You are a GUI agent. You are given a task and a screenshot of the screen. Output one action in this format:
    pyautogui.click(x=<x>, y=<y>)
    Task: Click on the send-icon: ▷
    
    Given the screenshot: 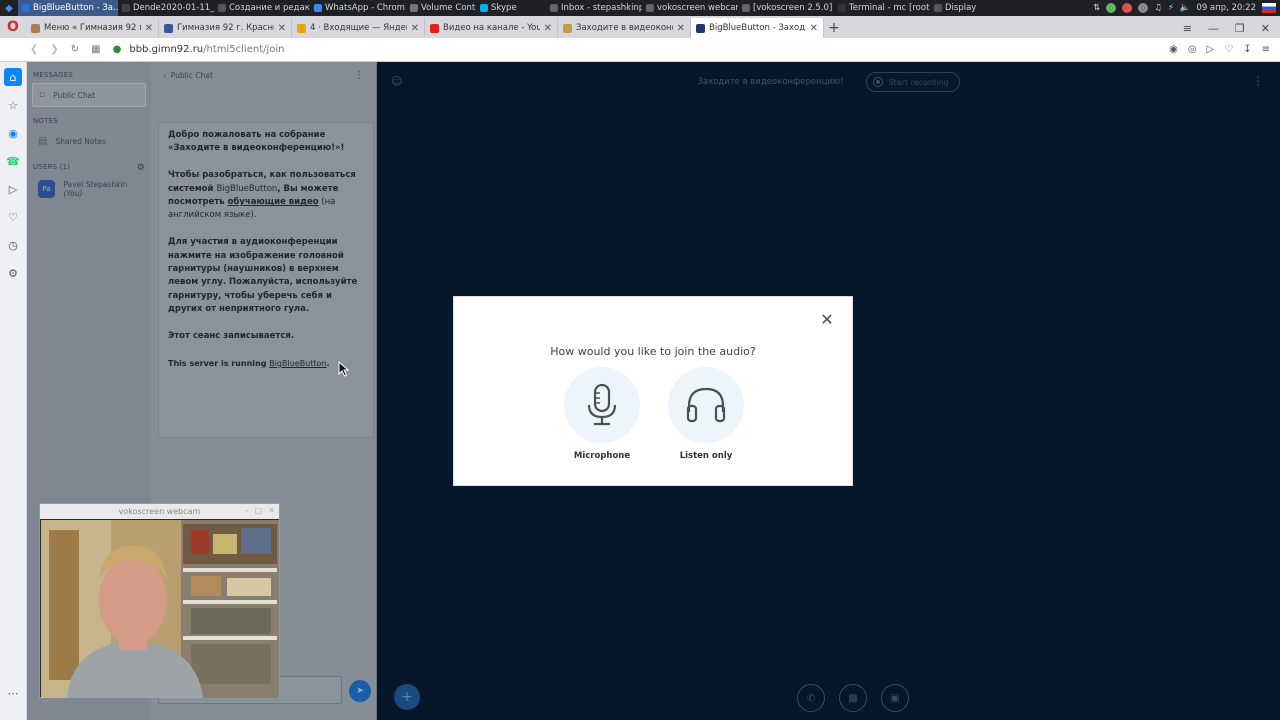 What is the action you would take?
    pyautogui.click(x=1211, y=49)
    